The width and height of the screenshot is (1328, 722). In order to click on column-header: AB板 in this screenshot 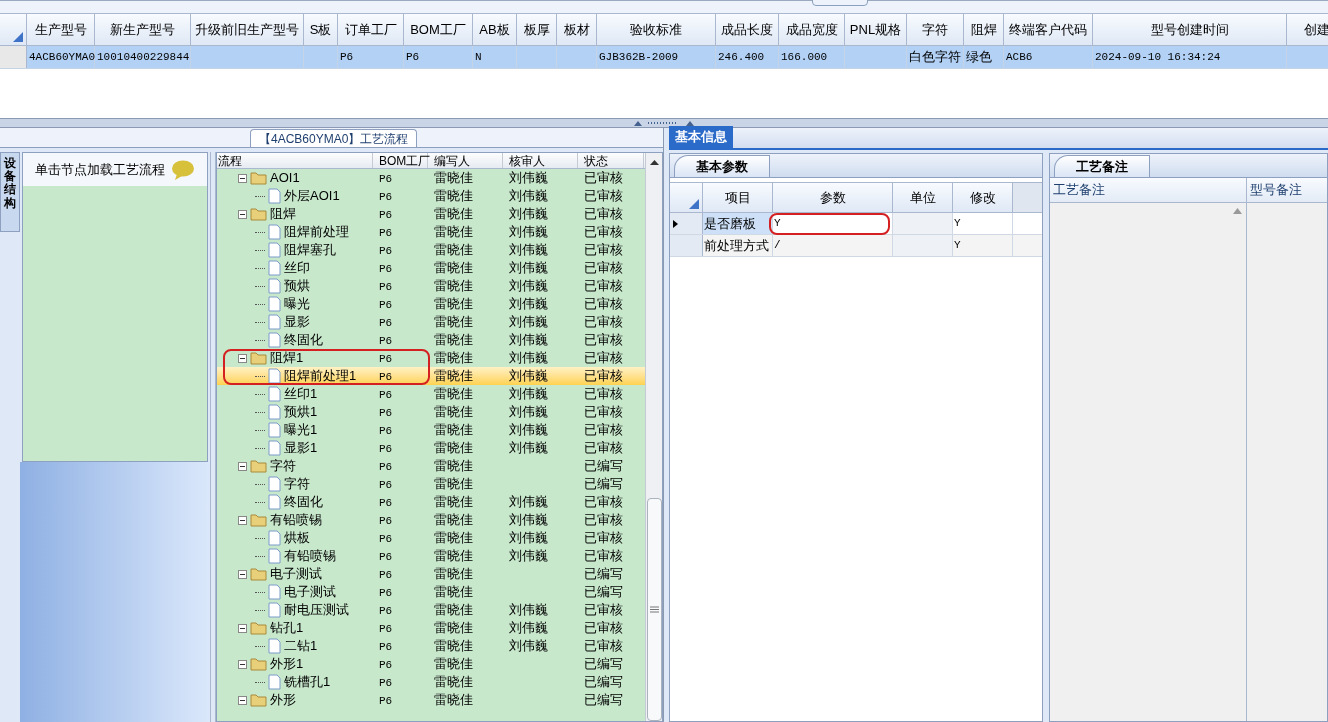, I will do `click(495, 29)`.